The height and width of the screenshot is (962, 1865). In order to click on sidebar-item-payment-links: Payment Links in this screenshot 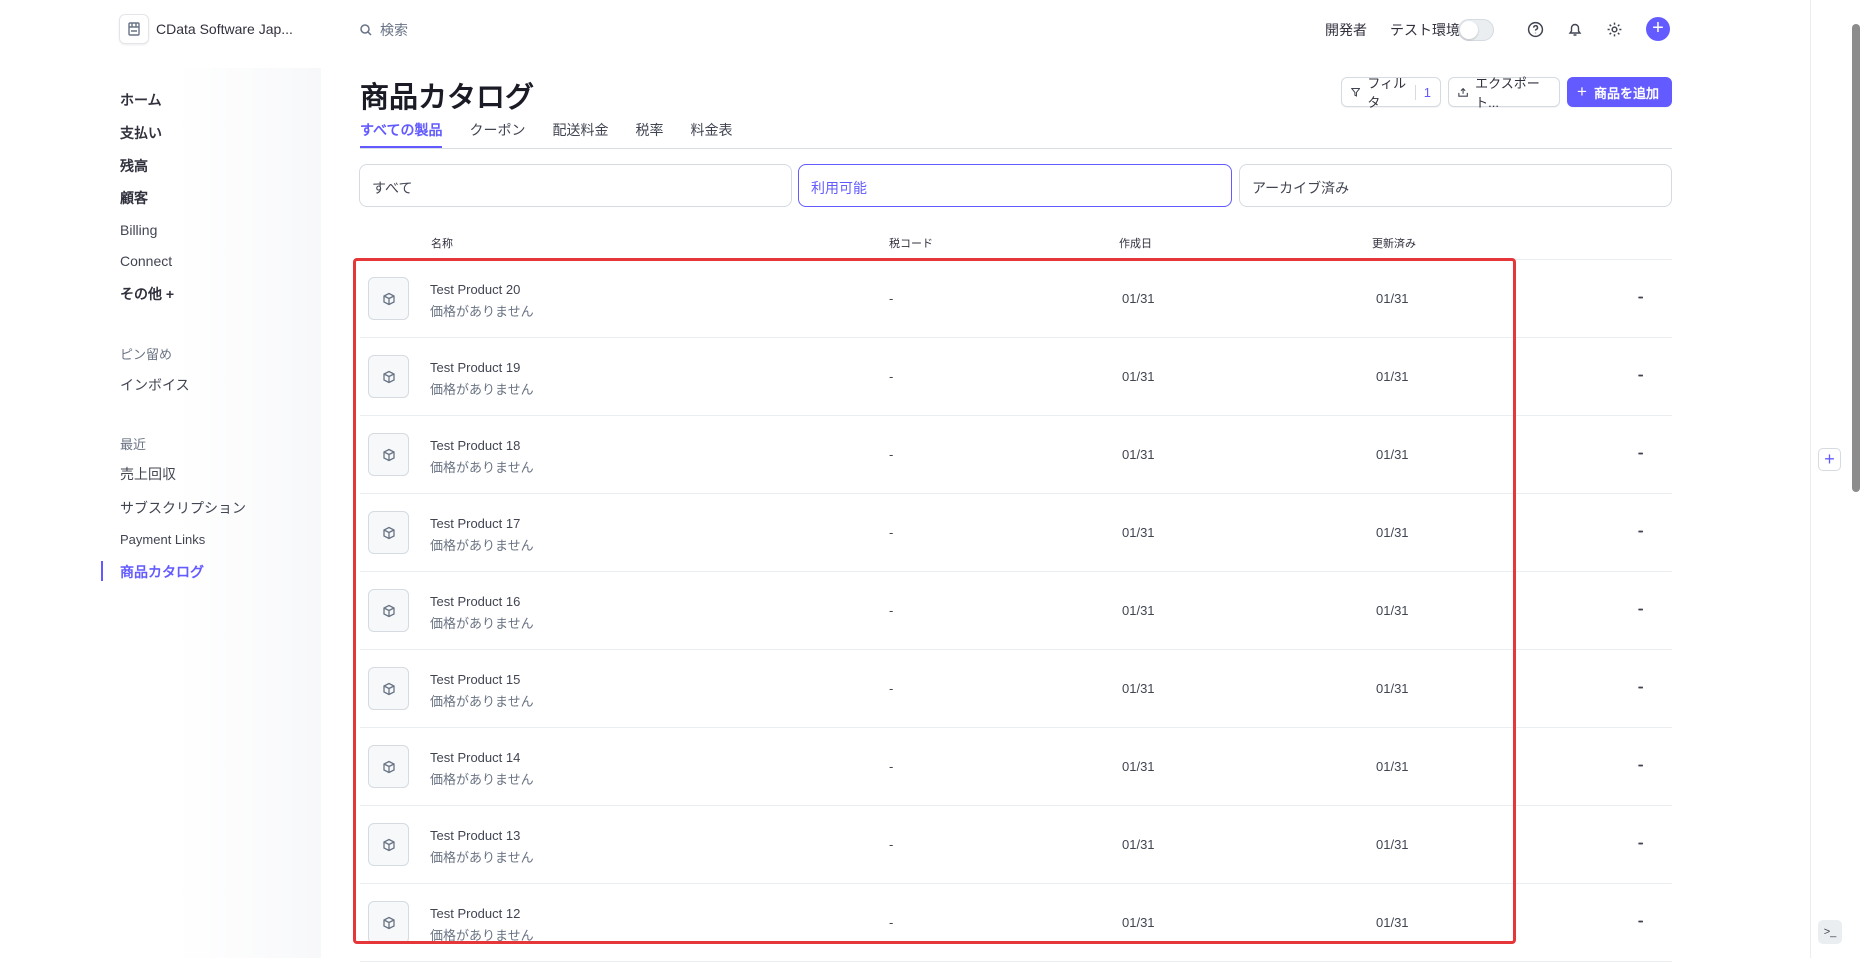, I will do `click(162, 539)`.